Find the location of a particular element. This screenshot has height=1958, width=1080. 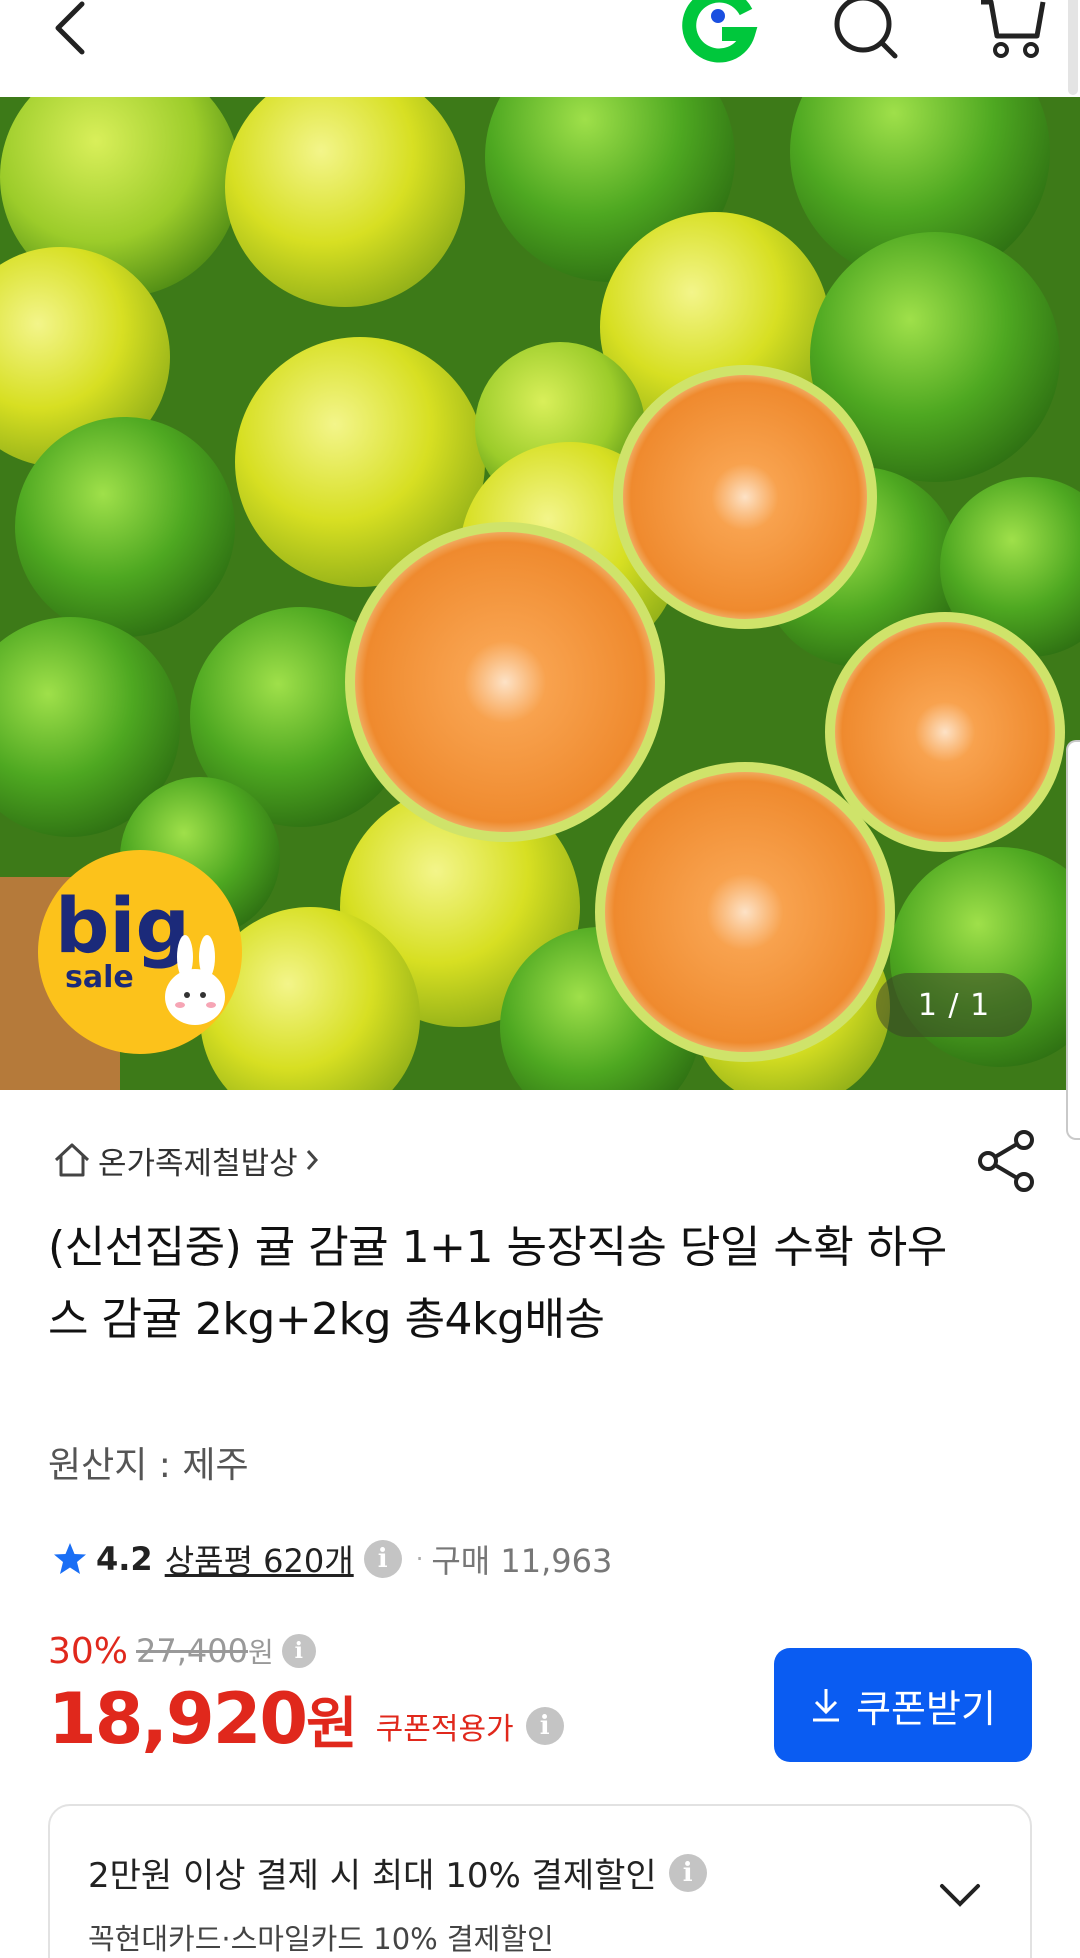

share-icon is located at coordinates (1006, 1161).